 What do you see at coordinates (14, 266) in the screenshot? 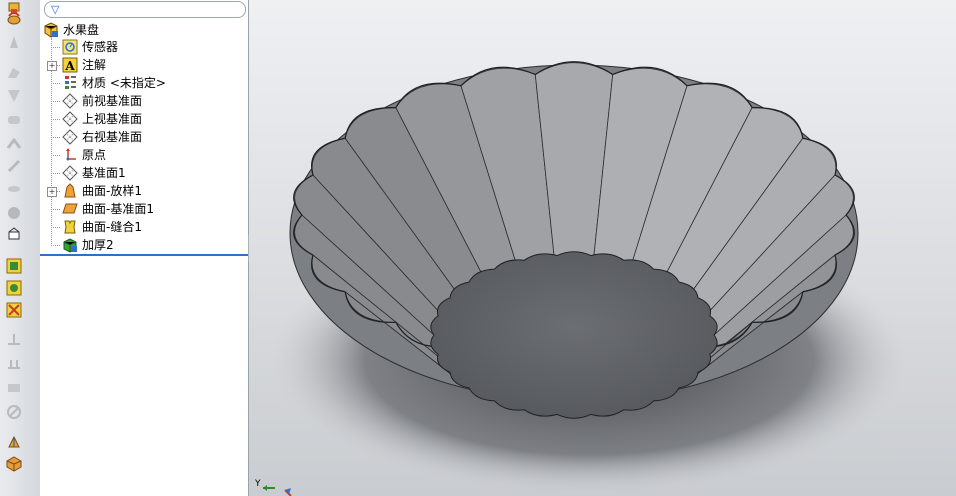
I see `reference-geometry-icon` at bounding box center [14, 266].